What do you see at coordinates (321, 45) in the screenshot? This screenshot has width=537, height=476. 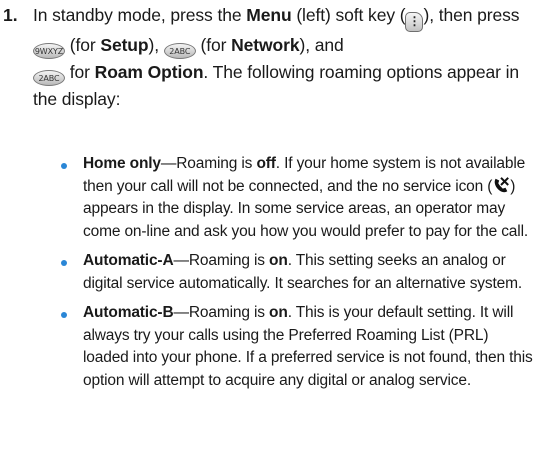 I see `step-text-part: ), and` at bounding box center [321, 45].